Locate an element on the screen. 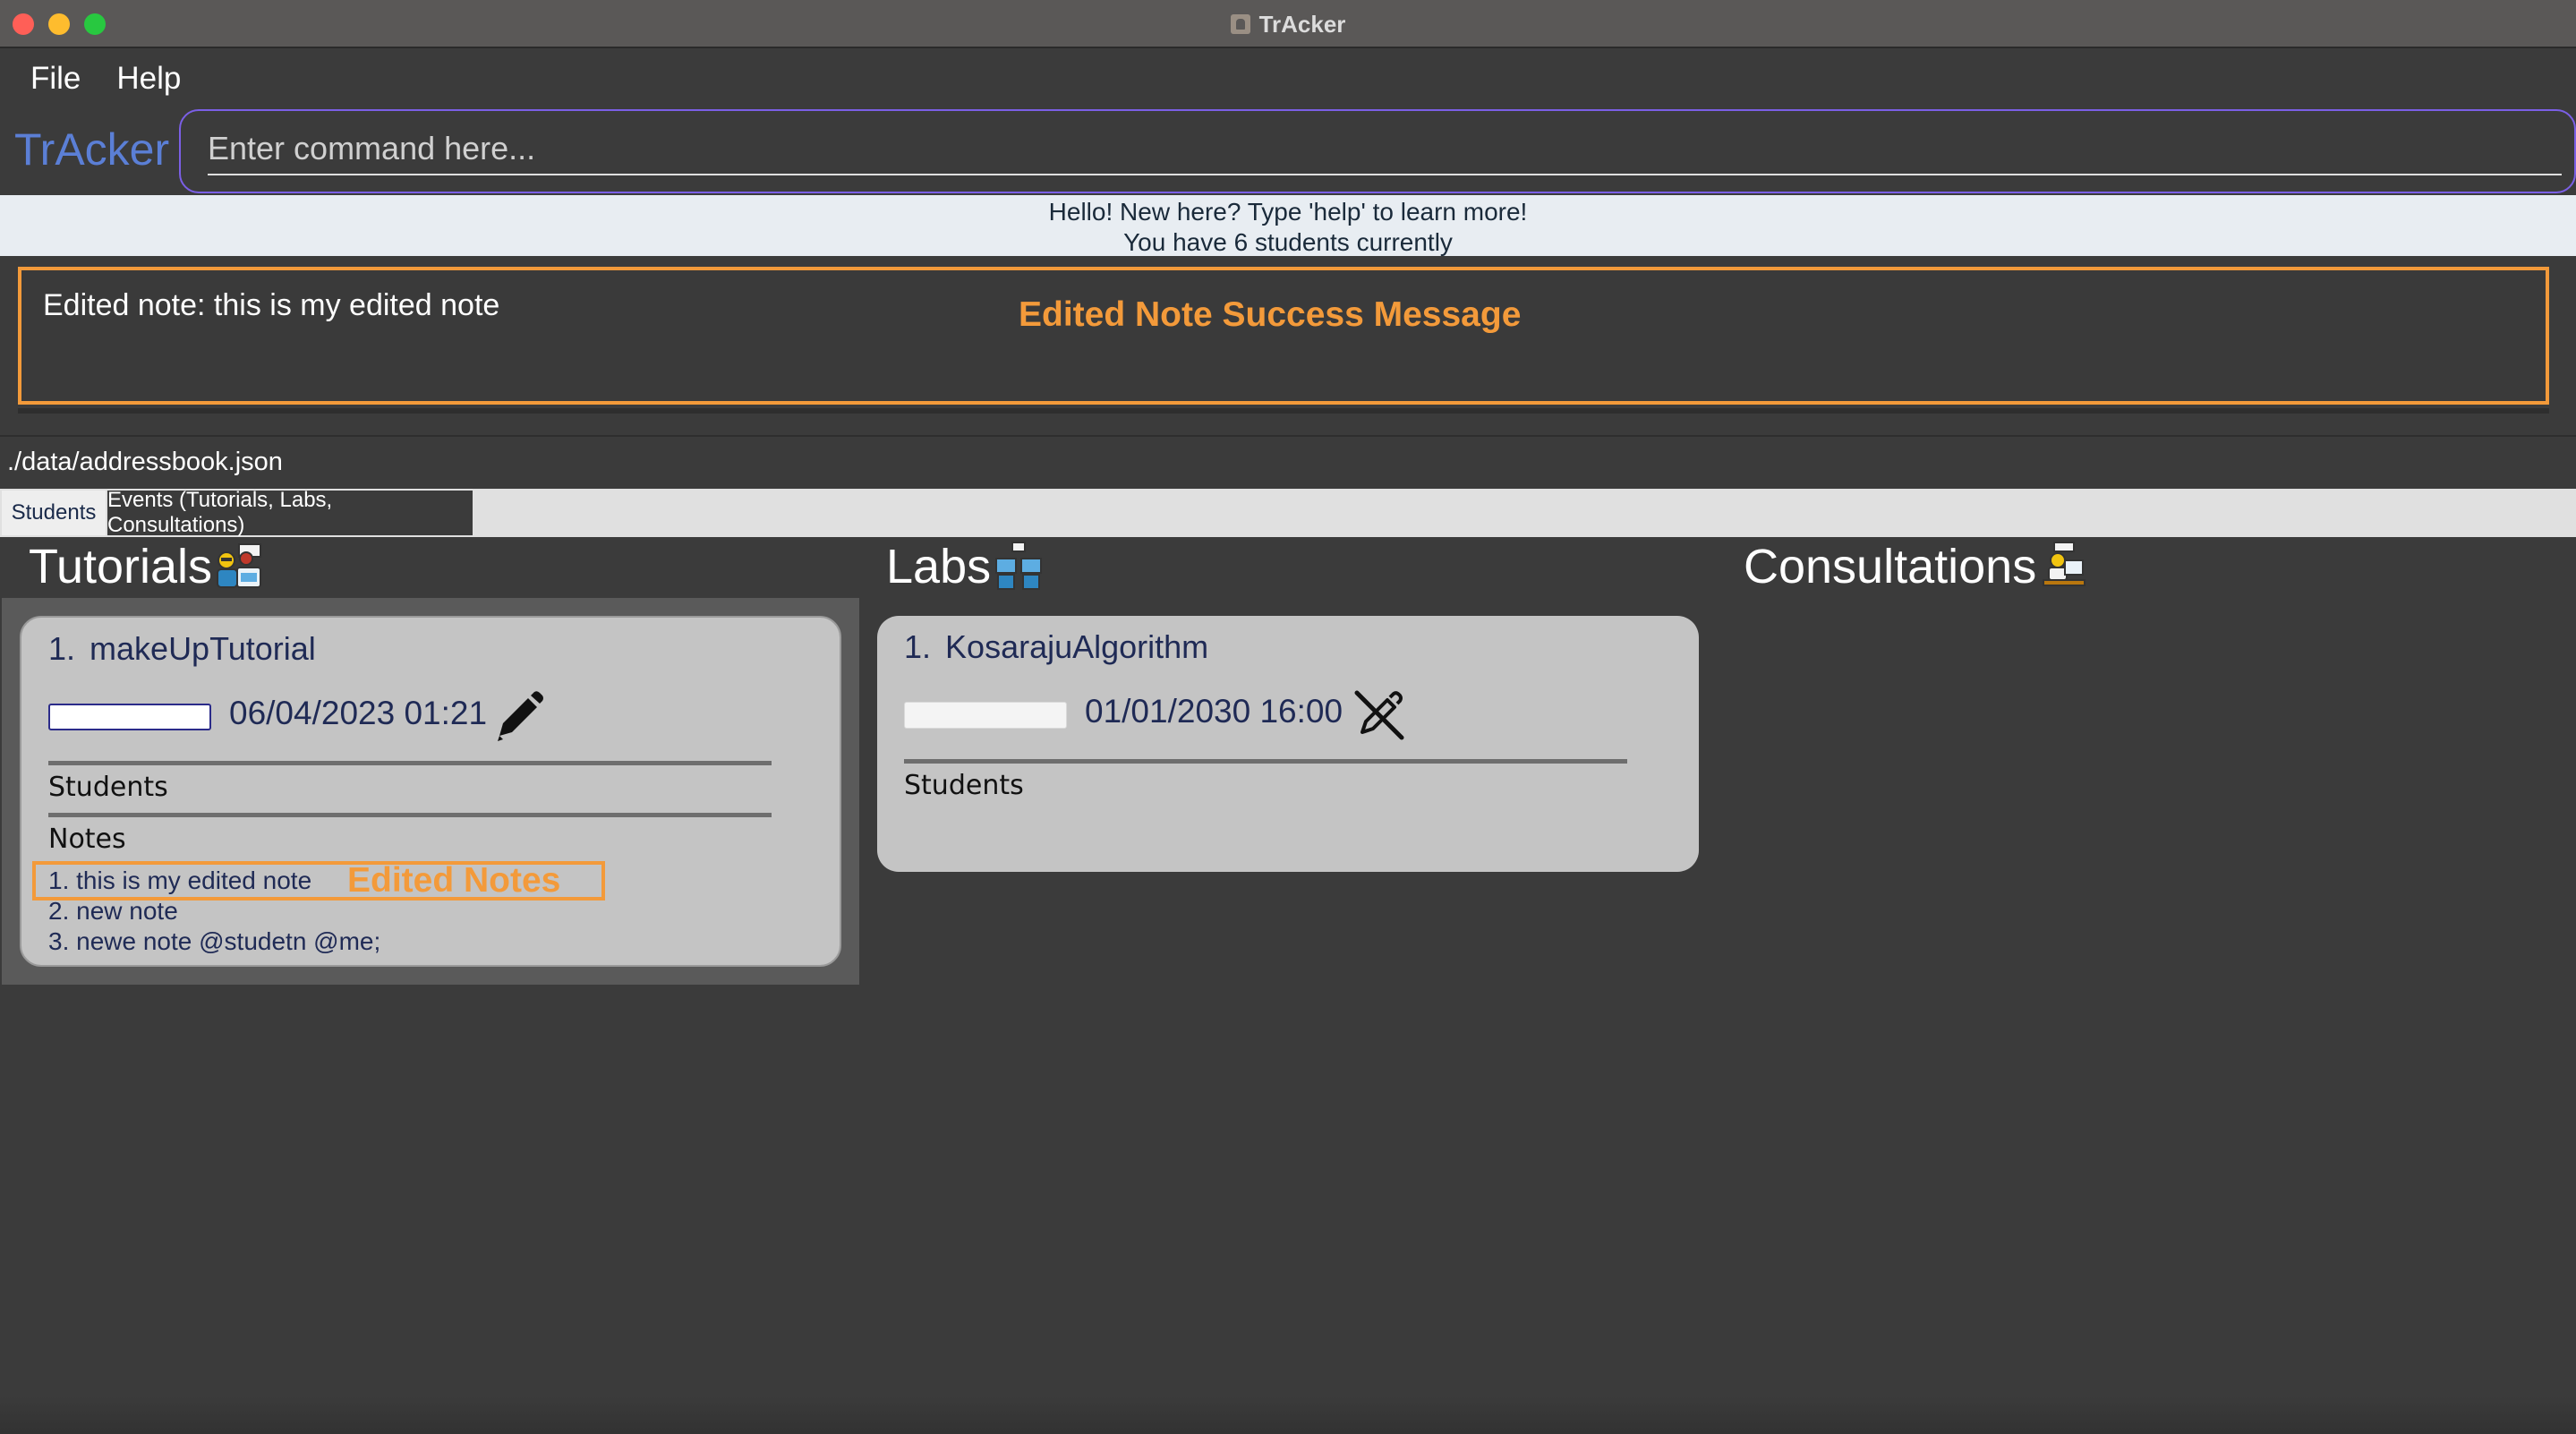 Image resolution: width=2576 pixels, height=1434 pixels. tutorial-people-icon is located at coordinates (239, 565).